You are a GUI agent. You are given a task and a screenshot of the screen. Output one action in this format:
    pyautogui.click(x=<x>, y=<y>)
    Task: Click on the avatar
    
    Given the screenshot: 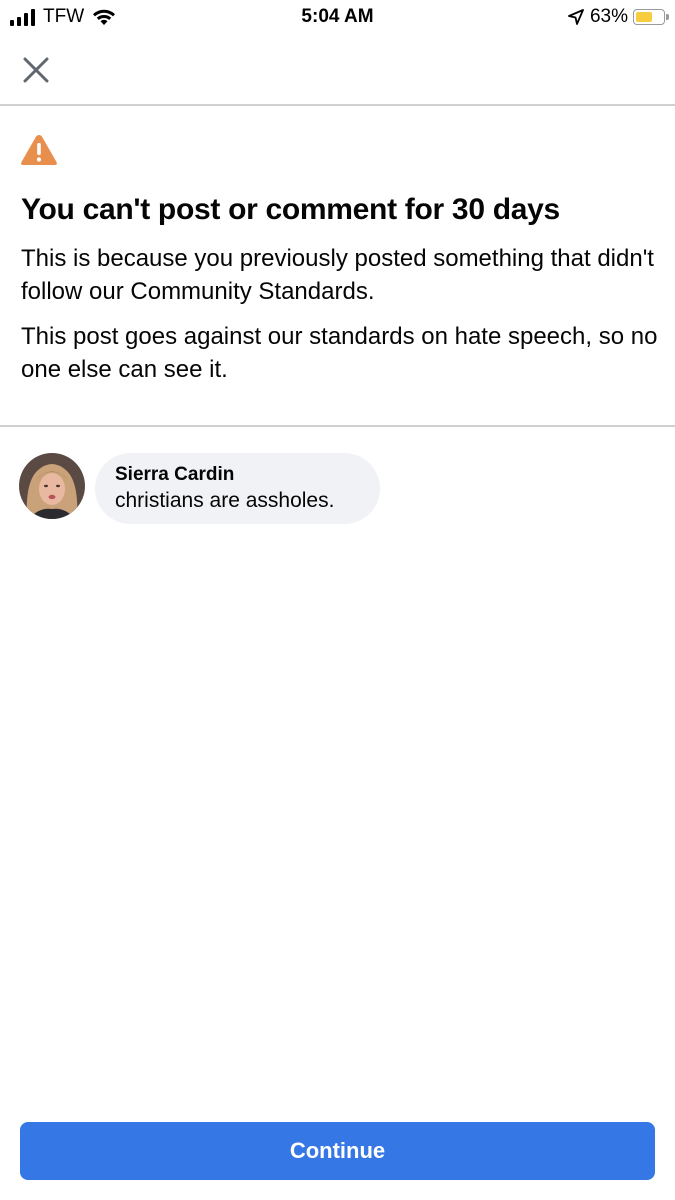 What is the action you would take?
    pyautogui.click(x=52, y=486)
    